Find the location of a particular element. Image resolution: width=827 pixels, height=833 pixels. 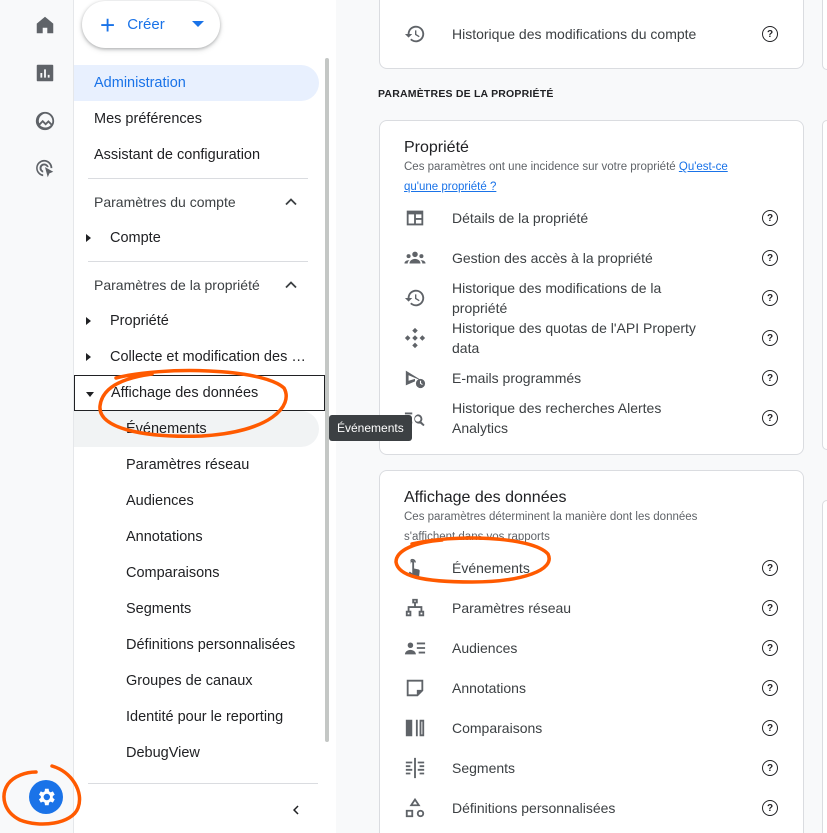

row-label: Annotations is located at coordinates (489, 688).